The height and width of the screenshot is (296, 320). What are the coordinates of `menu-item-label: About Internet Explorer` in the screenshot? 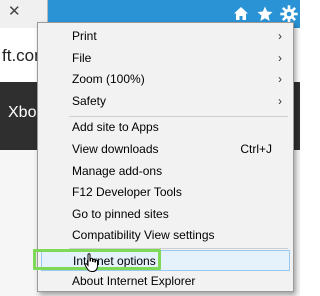 It's located at (134, 281).